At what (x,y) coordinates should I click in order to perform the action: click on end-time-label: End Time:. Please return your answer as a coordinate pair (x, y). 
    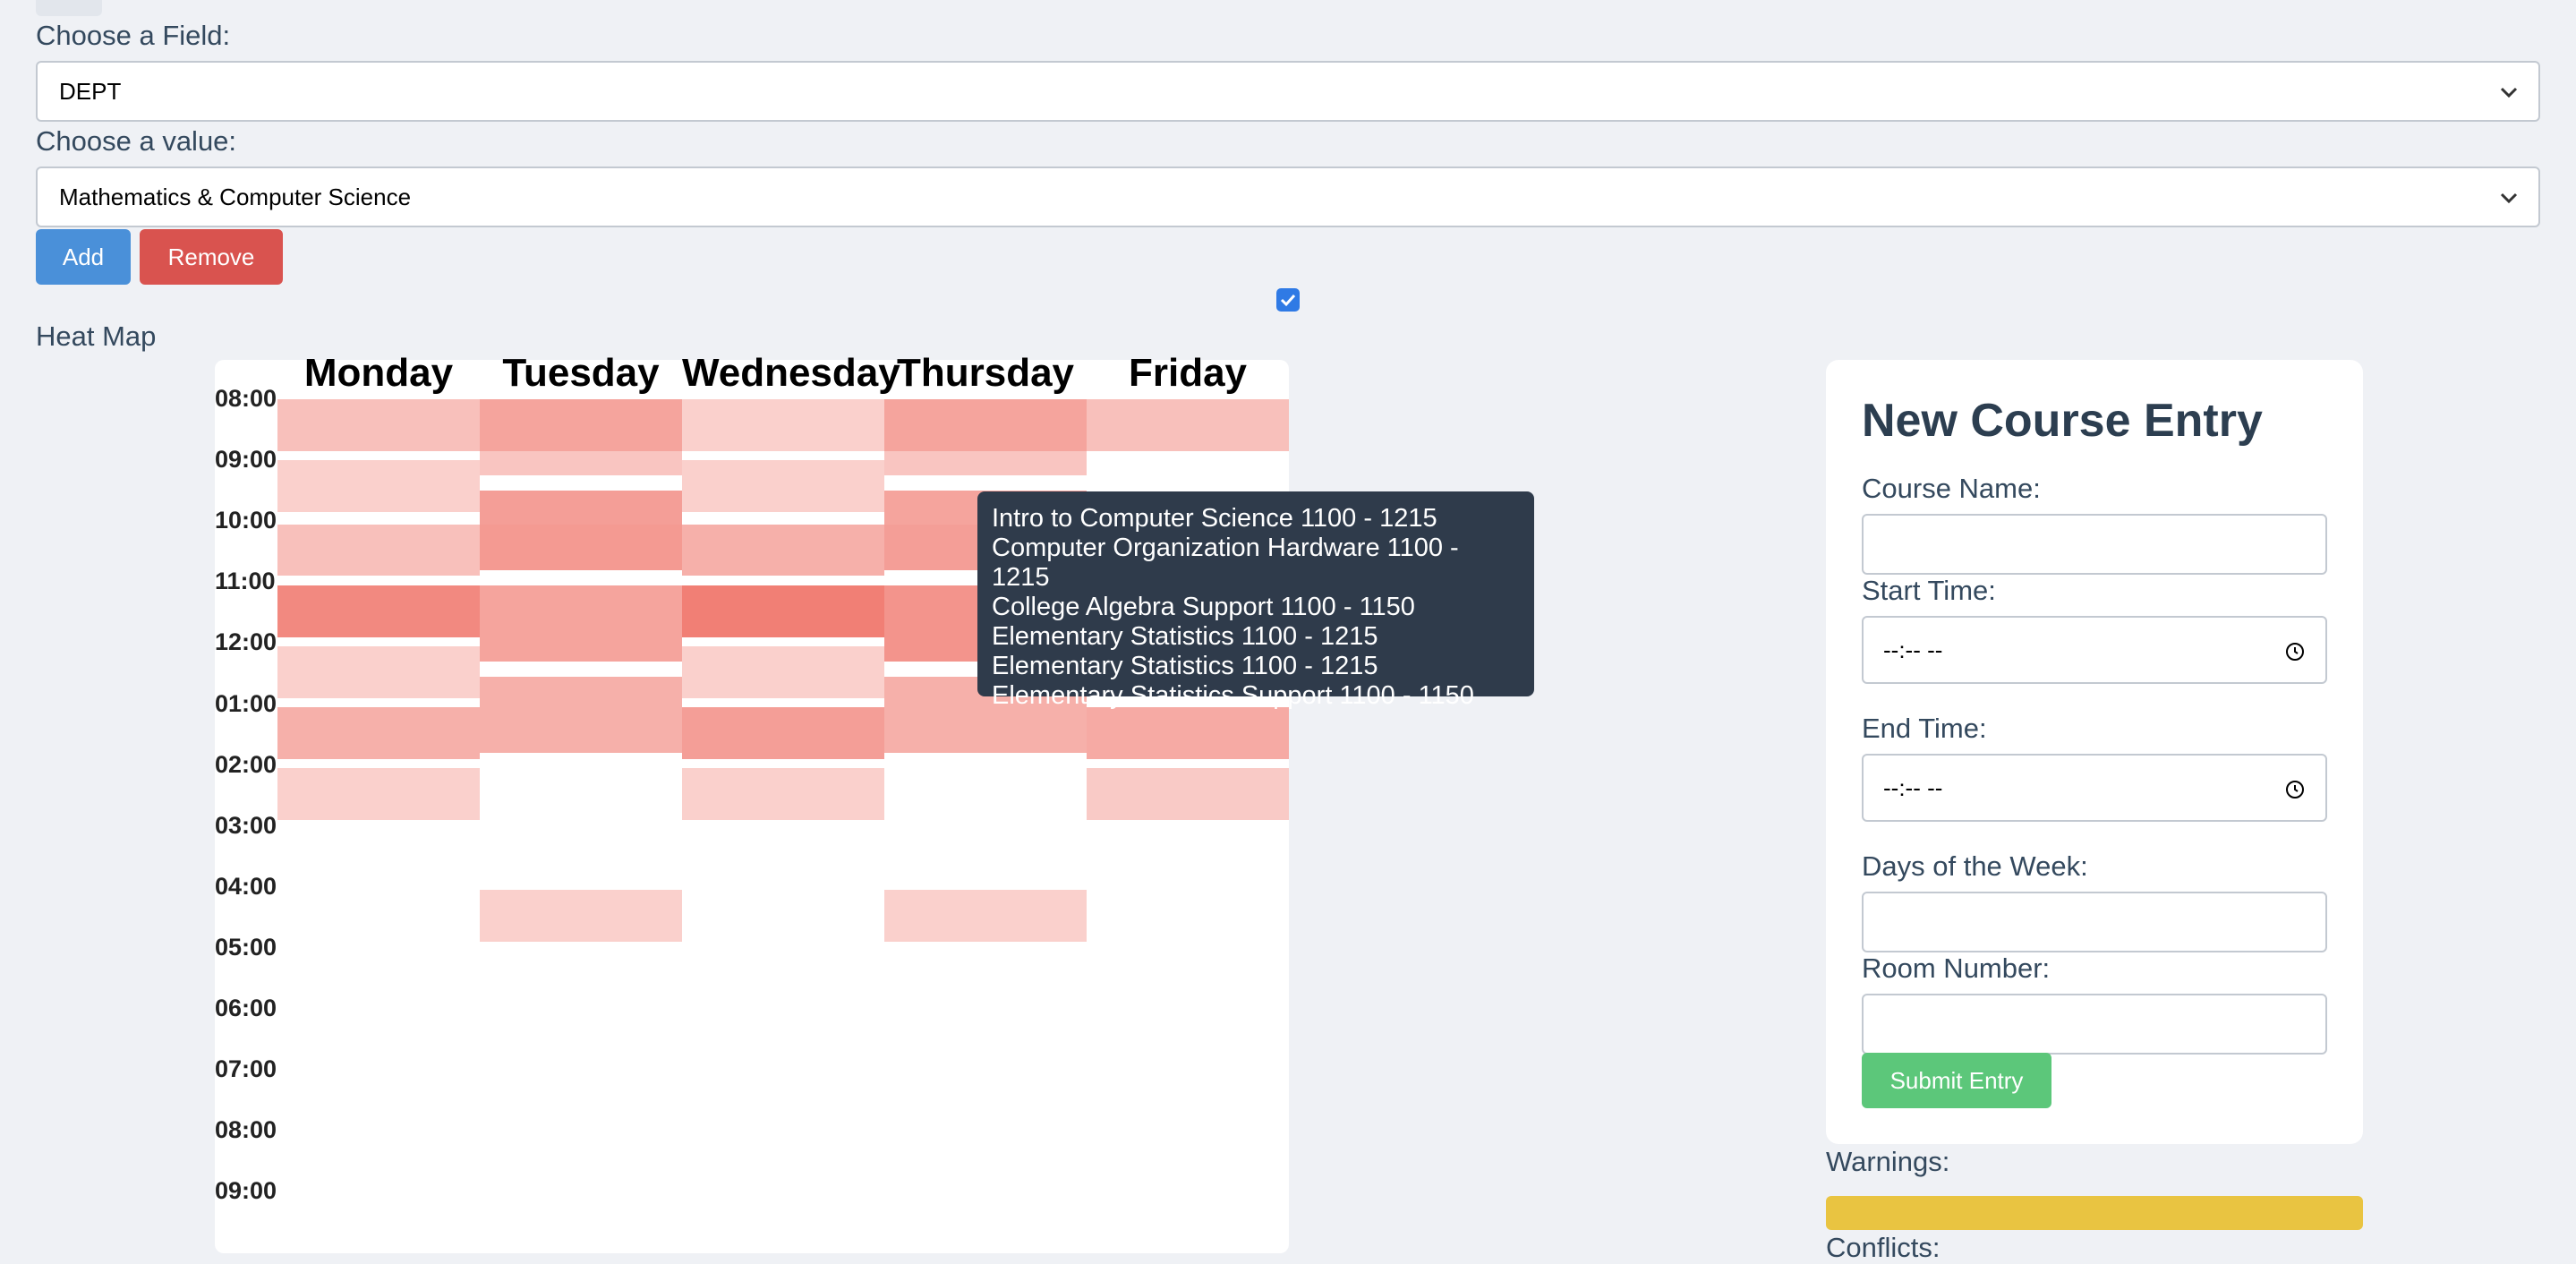
    Looking at the image, I should click on (1924, 728).